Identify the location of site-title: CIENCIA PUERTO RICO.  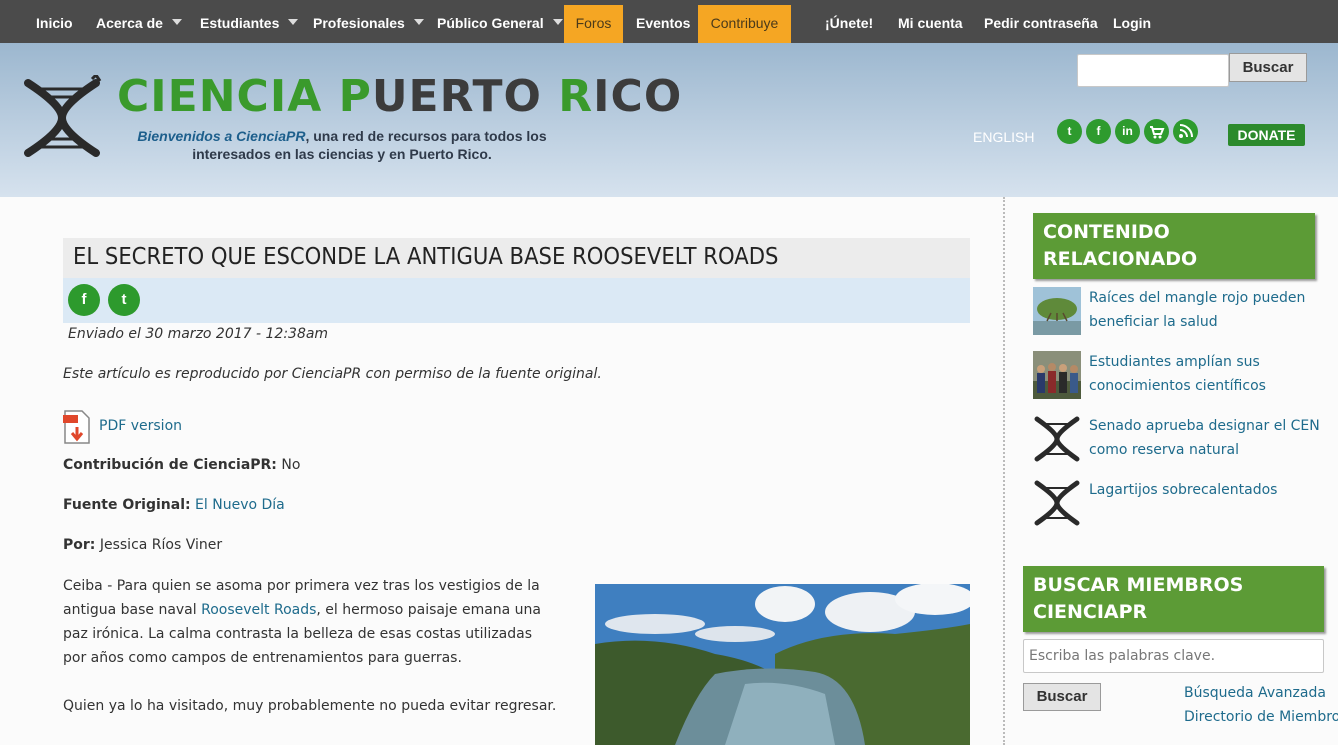
(399, 96).